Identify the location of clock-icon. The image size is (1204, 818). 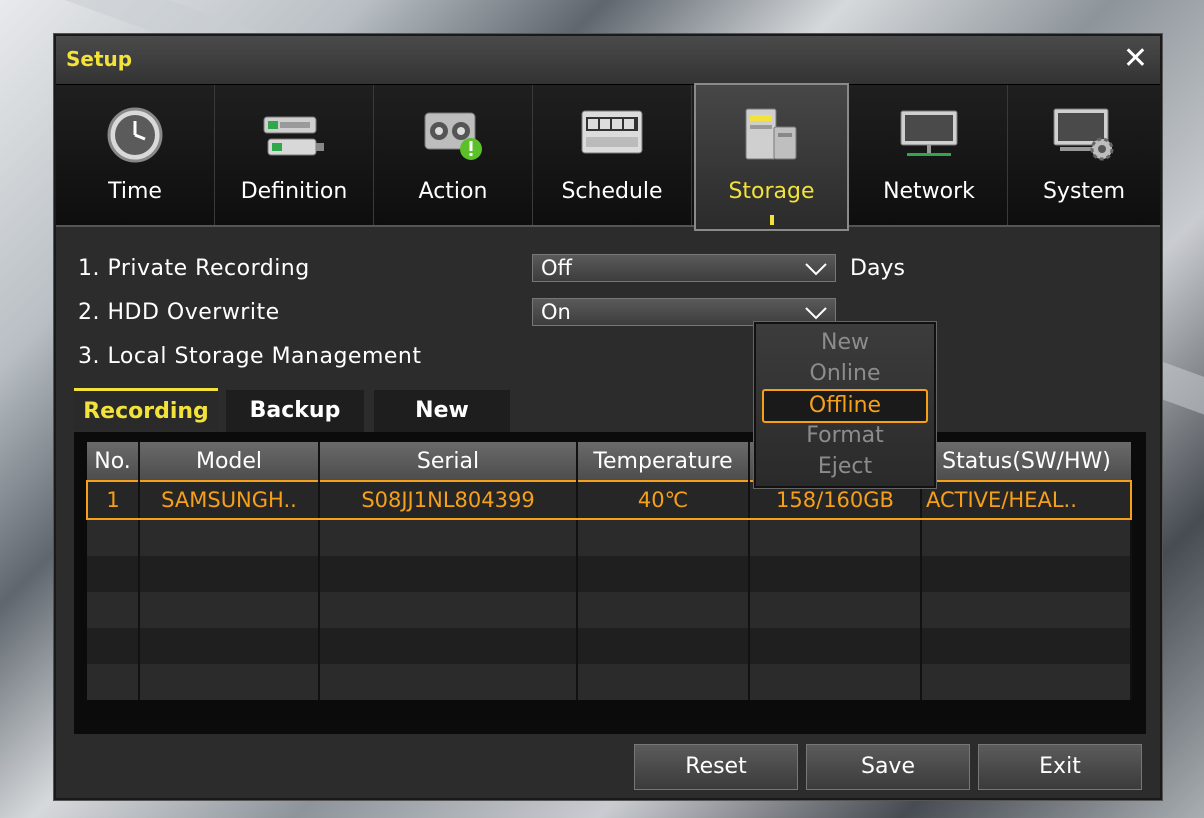
(135, 135).